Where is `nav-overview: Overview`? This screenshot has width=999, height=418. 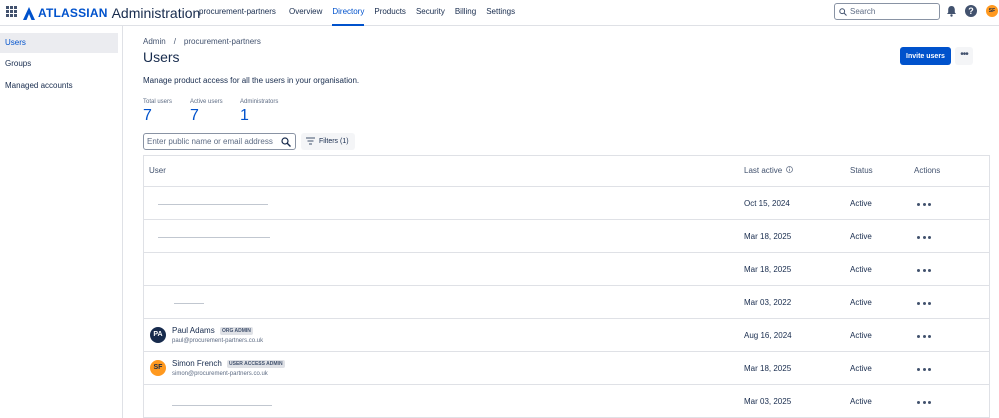
nav-overview: Overview is located at coordinates (305, 13).